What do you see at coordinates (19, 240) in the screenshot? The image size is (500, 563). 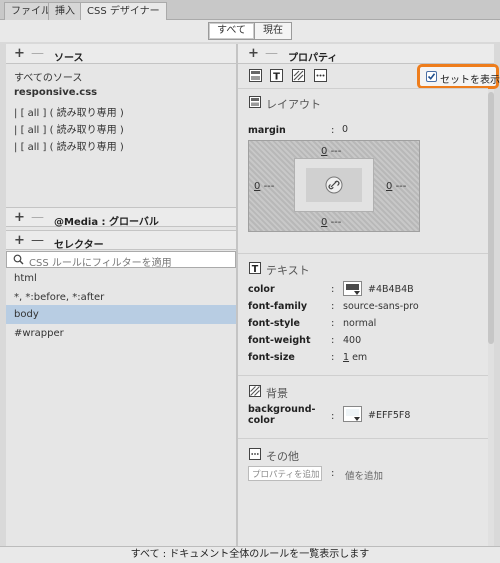 I see `add-selector-button: +` at bounding box center [19, 240].